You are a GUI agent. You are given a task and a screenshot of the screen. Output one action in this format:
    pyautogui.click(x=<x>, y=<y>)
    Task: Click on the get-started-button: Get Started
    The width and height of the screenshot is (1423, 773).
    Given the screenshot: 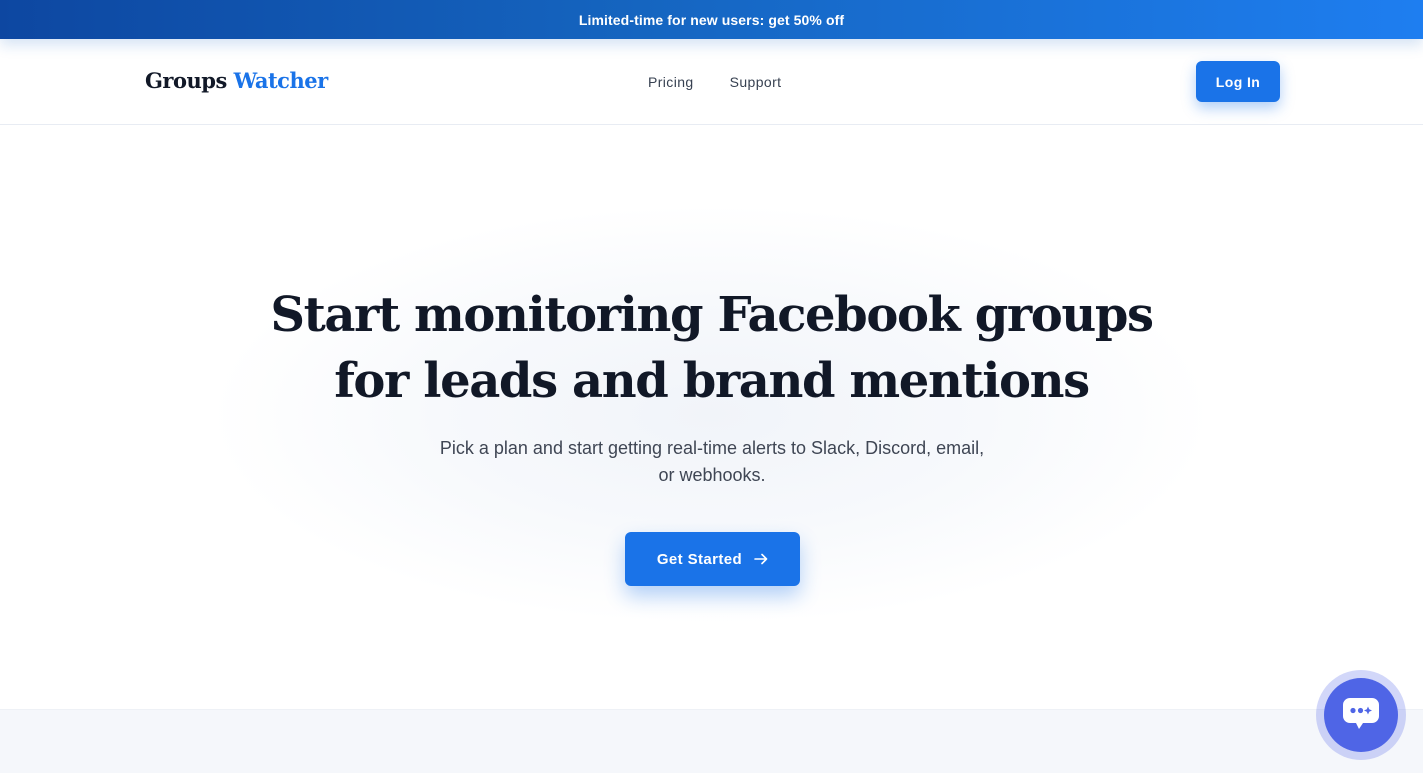 What is the action you would take?
    pyautogui.click(x=712, y=559)
    